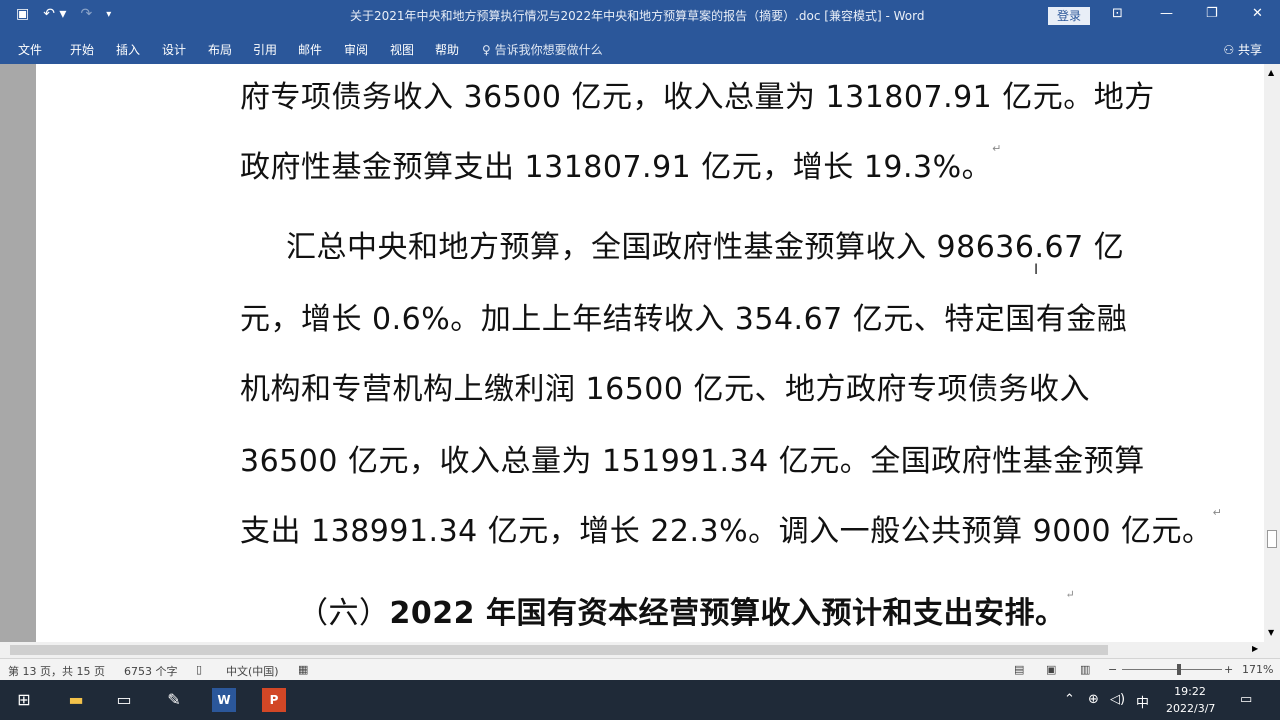  What do you see at coordinates (1229, 50) in the screenshot?
I see `person-icon: ⚇` at bounding box center [1229, 50].